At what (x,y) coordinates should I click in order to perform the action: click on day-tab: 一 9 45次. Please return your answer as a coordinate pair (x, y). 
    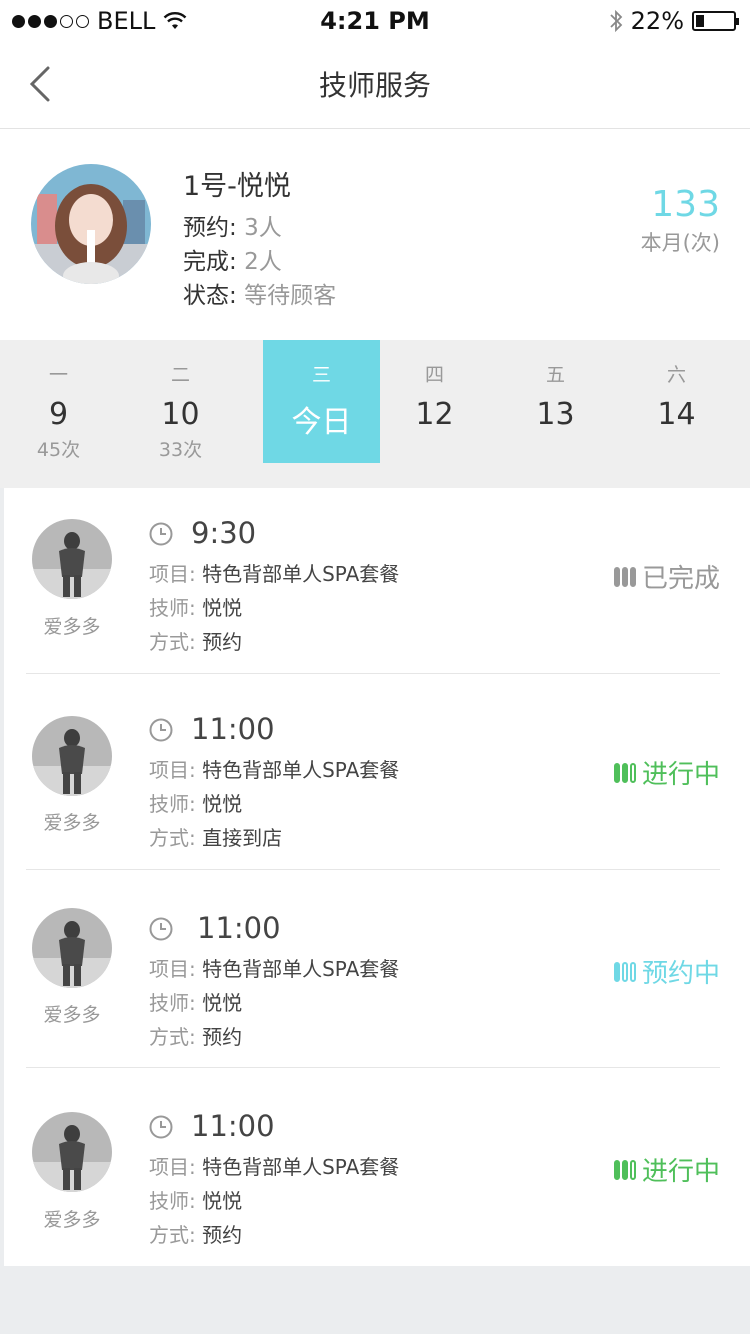
    Looking at the image, I should click on (58, 401).